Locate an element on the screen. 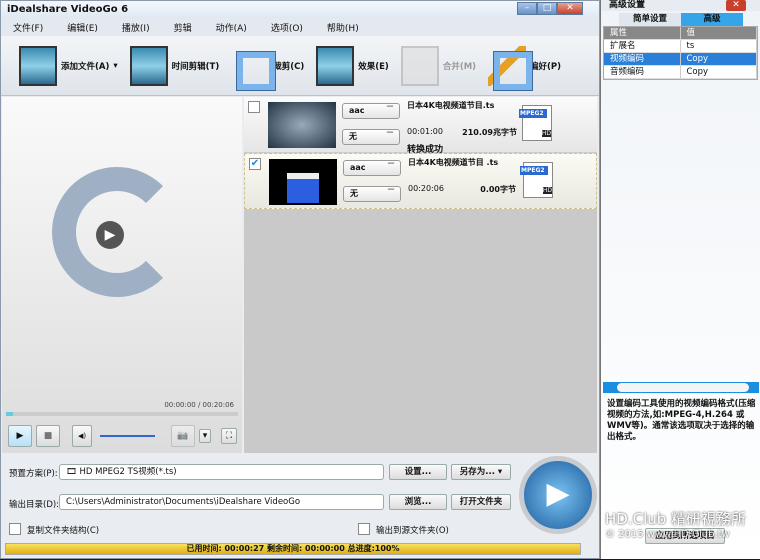  stop-button: ■ is located at coordinates (48, 436).